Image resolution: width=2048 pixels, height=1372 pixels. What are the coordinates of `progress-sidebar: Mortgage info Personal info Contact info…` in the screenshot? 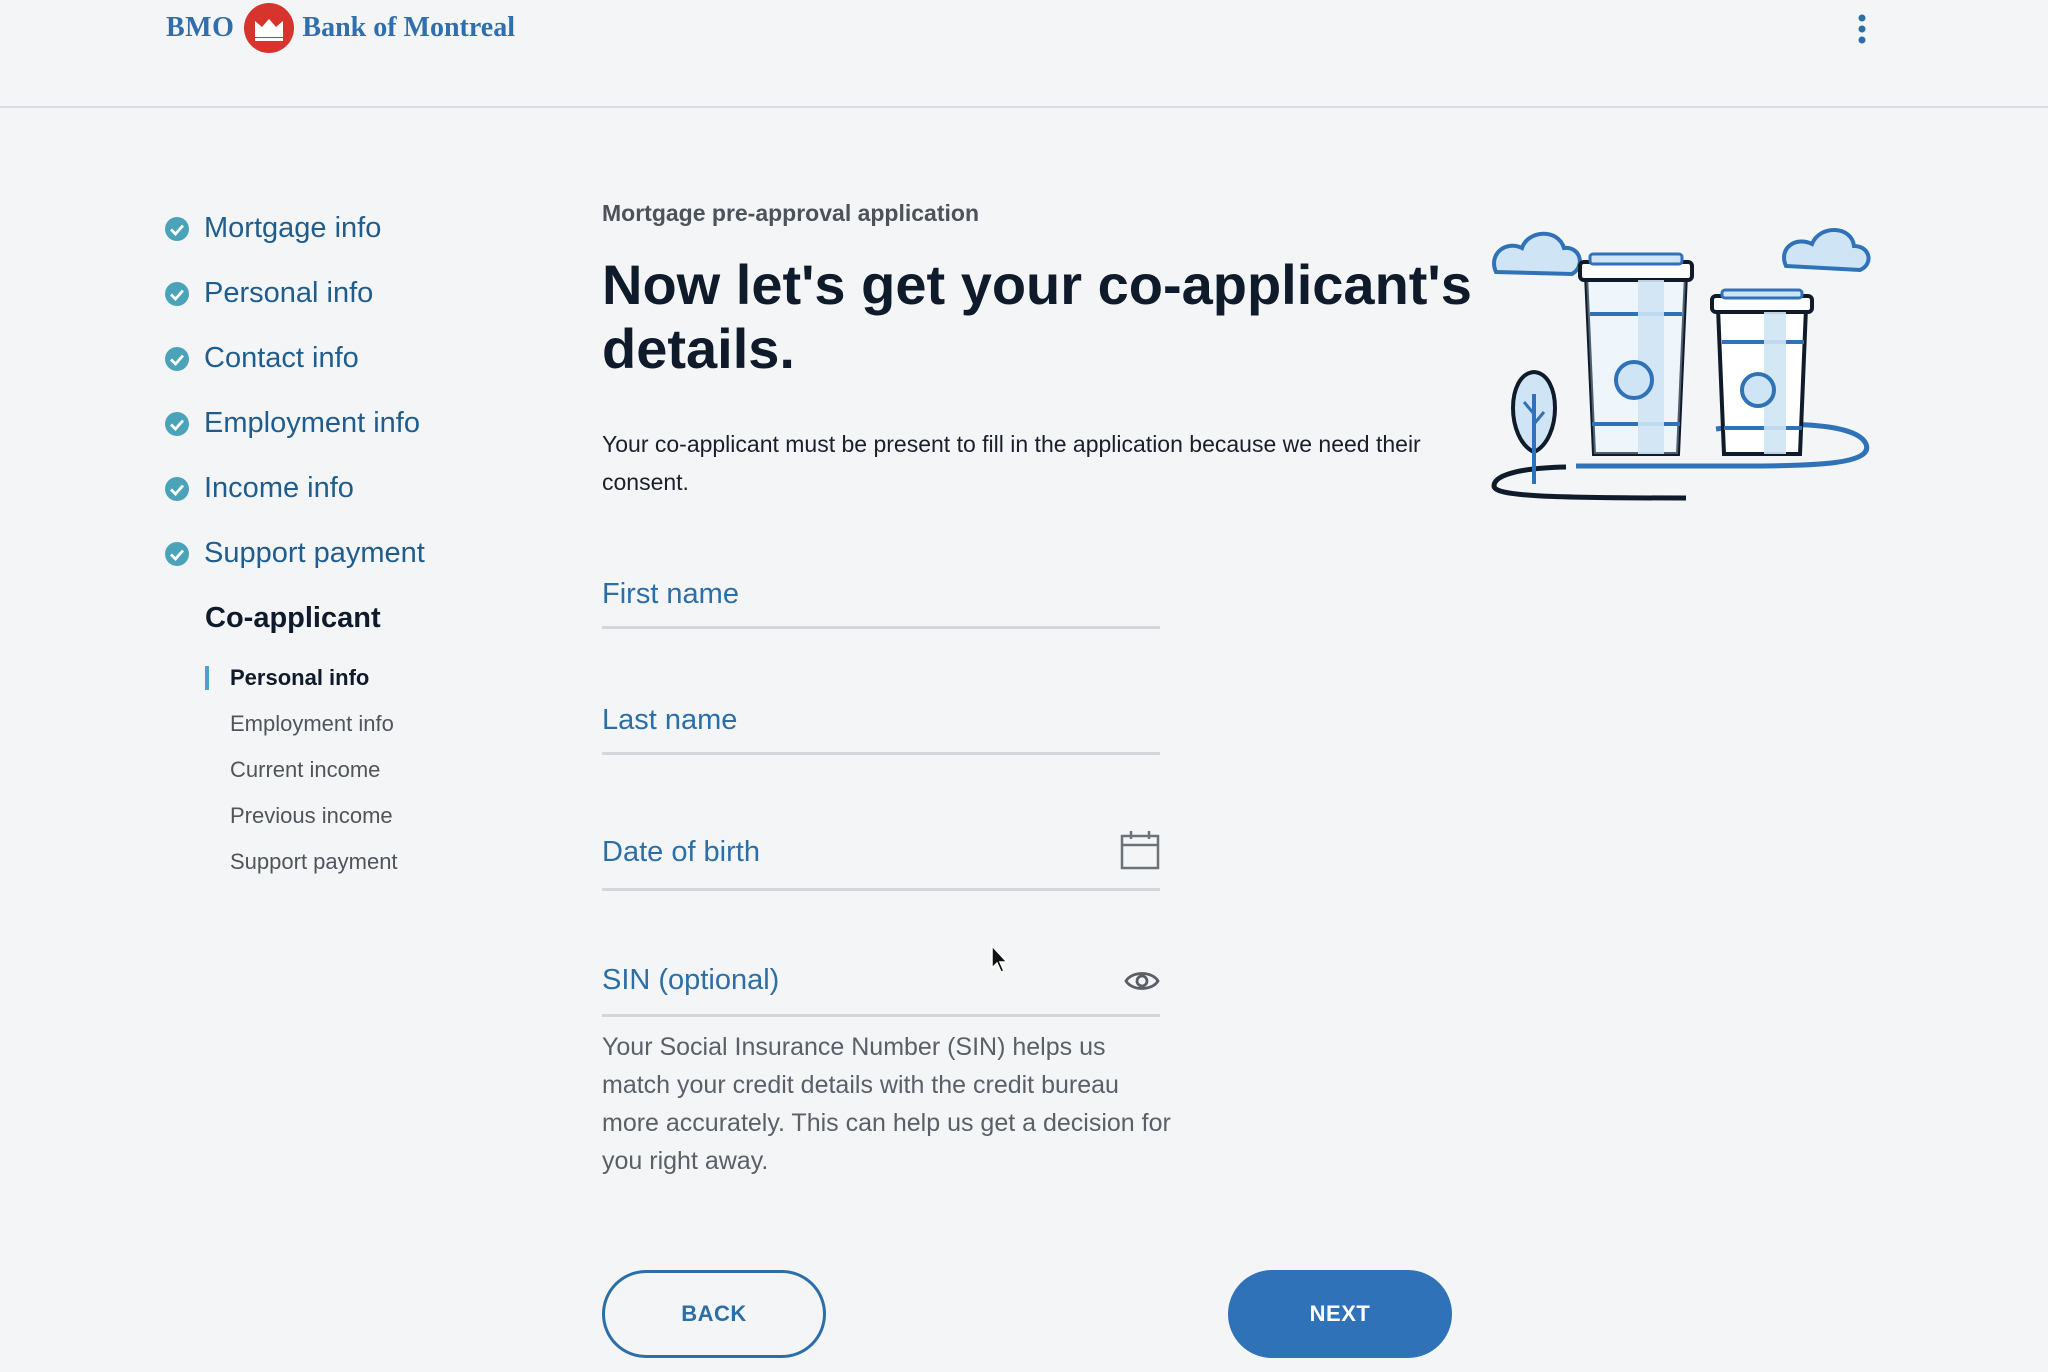 It's located at (364, 540).